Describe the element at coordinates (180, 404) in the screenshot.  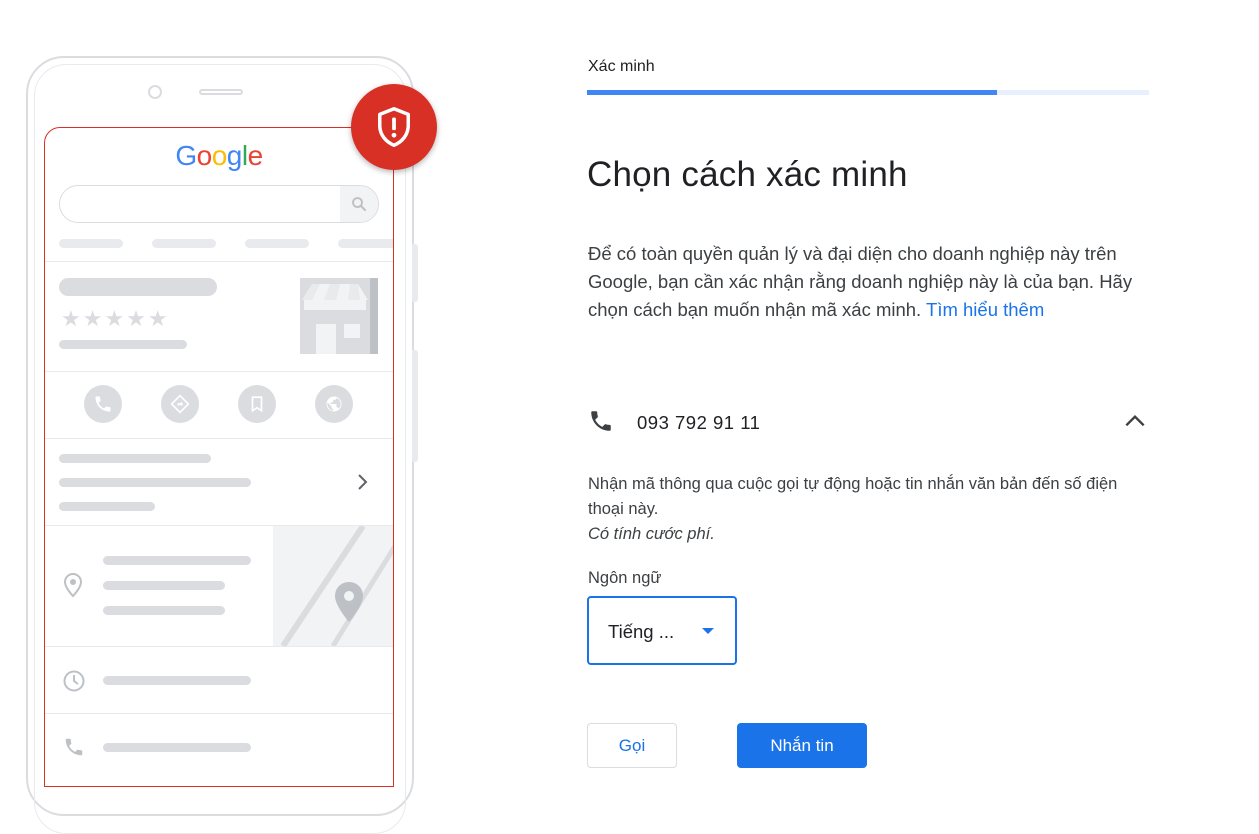
I see `directions-icon` at that location.